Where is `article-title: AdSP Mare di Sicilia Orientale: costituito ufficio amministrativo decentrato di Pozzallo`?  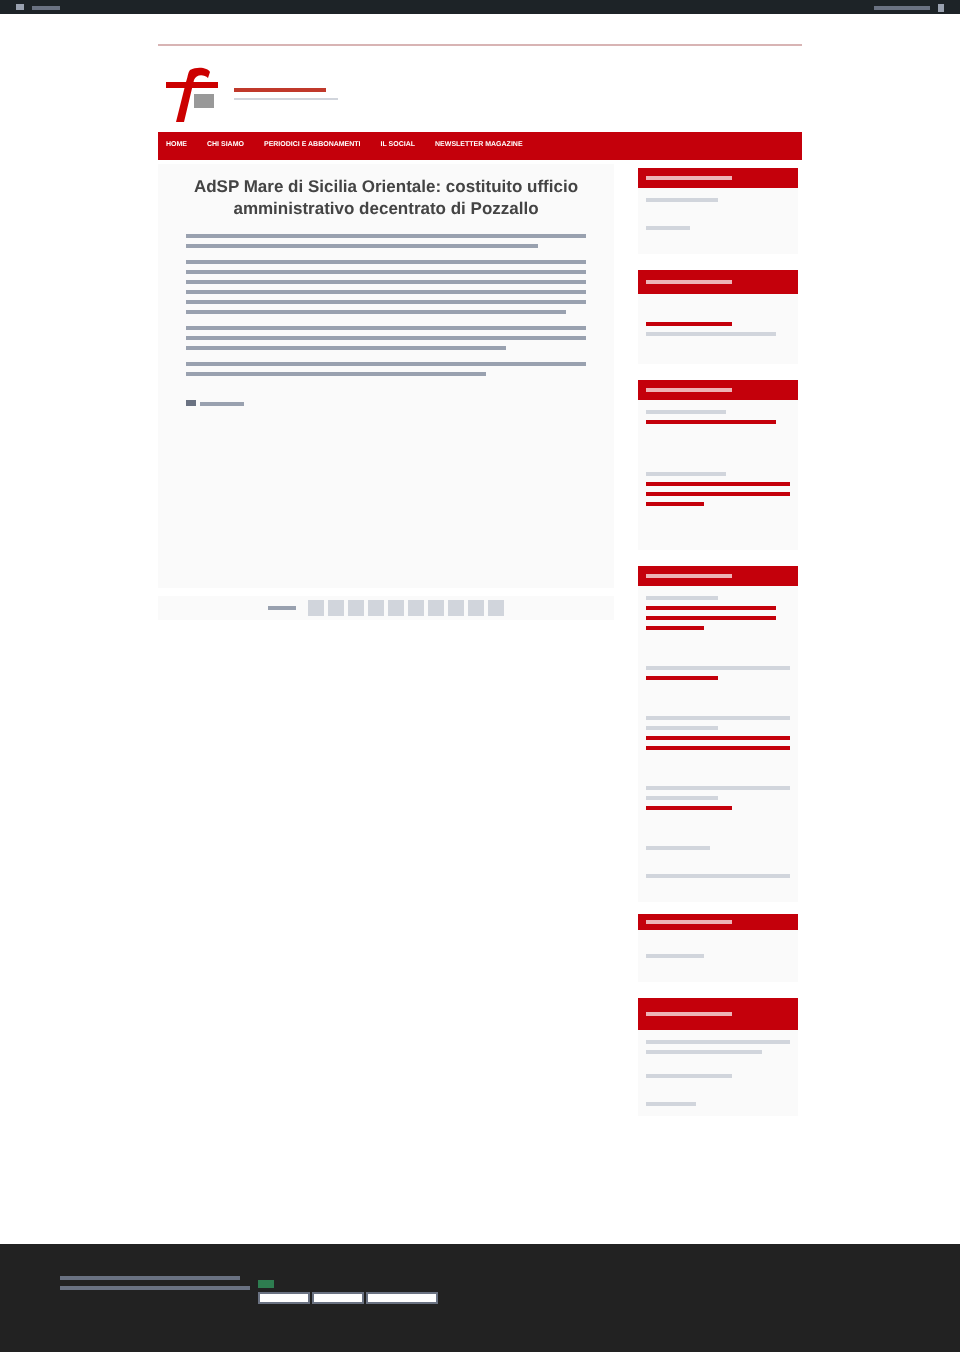 article-title: AdSP Mare di Sicilia Orientale: costituito ufficio amministrativo decentrato di Pozzallo is located at coordinates (386, 198).